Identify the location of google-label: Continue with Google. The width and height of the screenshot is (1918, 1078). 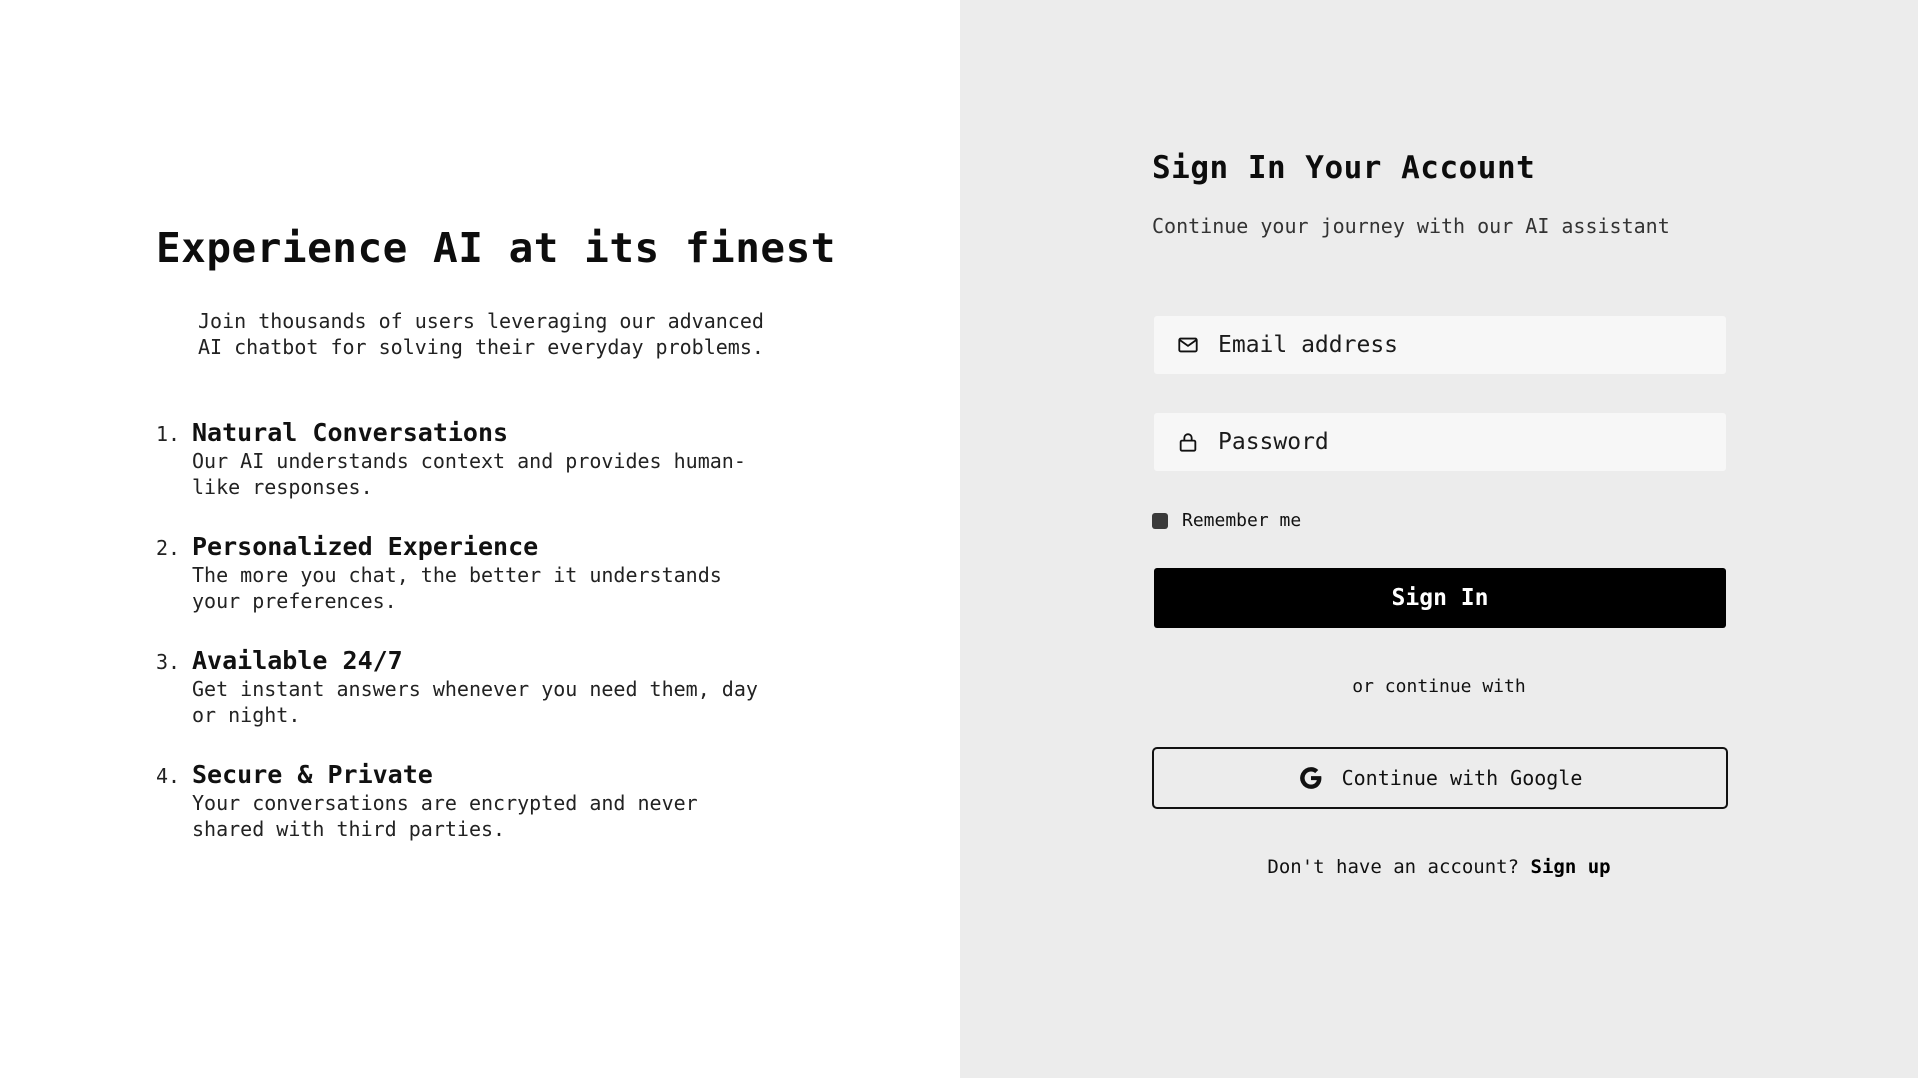
(1462, 778).